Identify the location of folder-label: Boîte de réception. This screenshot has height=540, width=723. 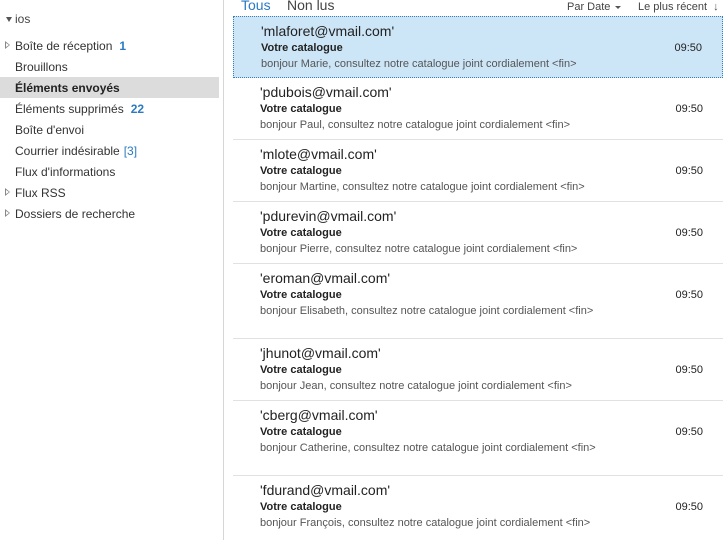
(64, 45).